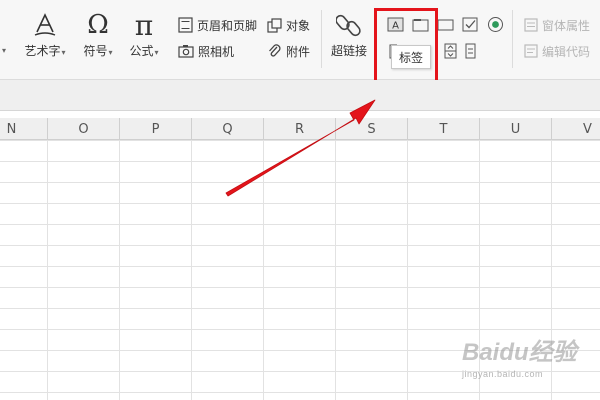 The image size is (600, 400). What do you see at coordinates (519, 352) in the screenshot?
I see `watermark-brand: Baidu经验` at bounding box center [519, 352].